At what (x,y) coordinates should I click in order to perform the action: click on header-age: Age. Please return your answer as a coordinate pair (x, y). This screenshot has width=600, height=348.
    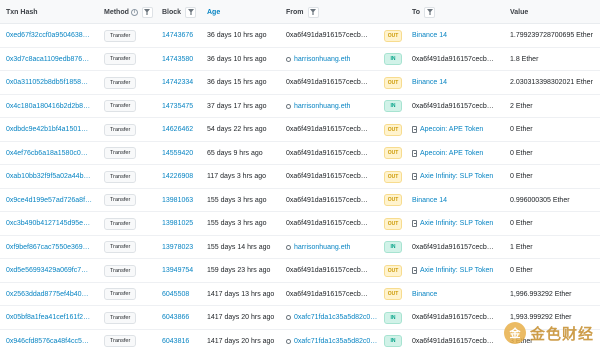
    Looking at the image, I should click on (213, 12).